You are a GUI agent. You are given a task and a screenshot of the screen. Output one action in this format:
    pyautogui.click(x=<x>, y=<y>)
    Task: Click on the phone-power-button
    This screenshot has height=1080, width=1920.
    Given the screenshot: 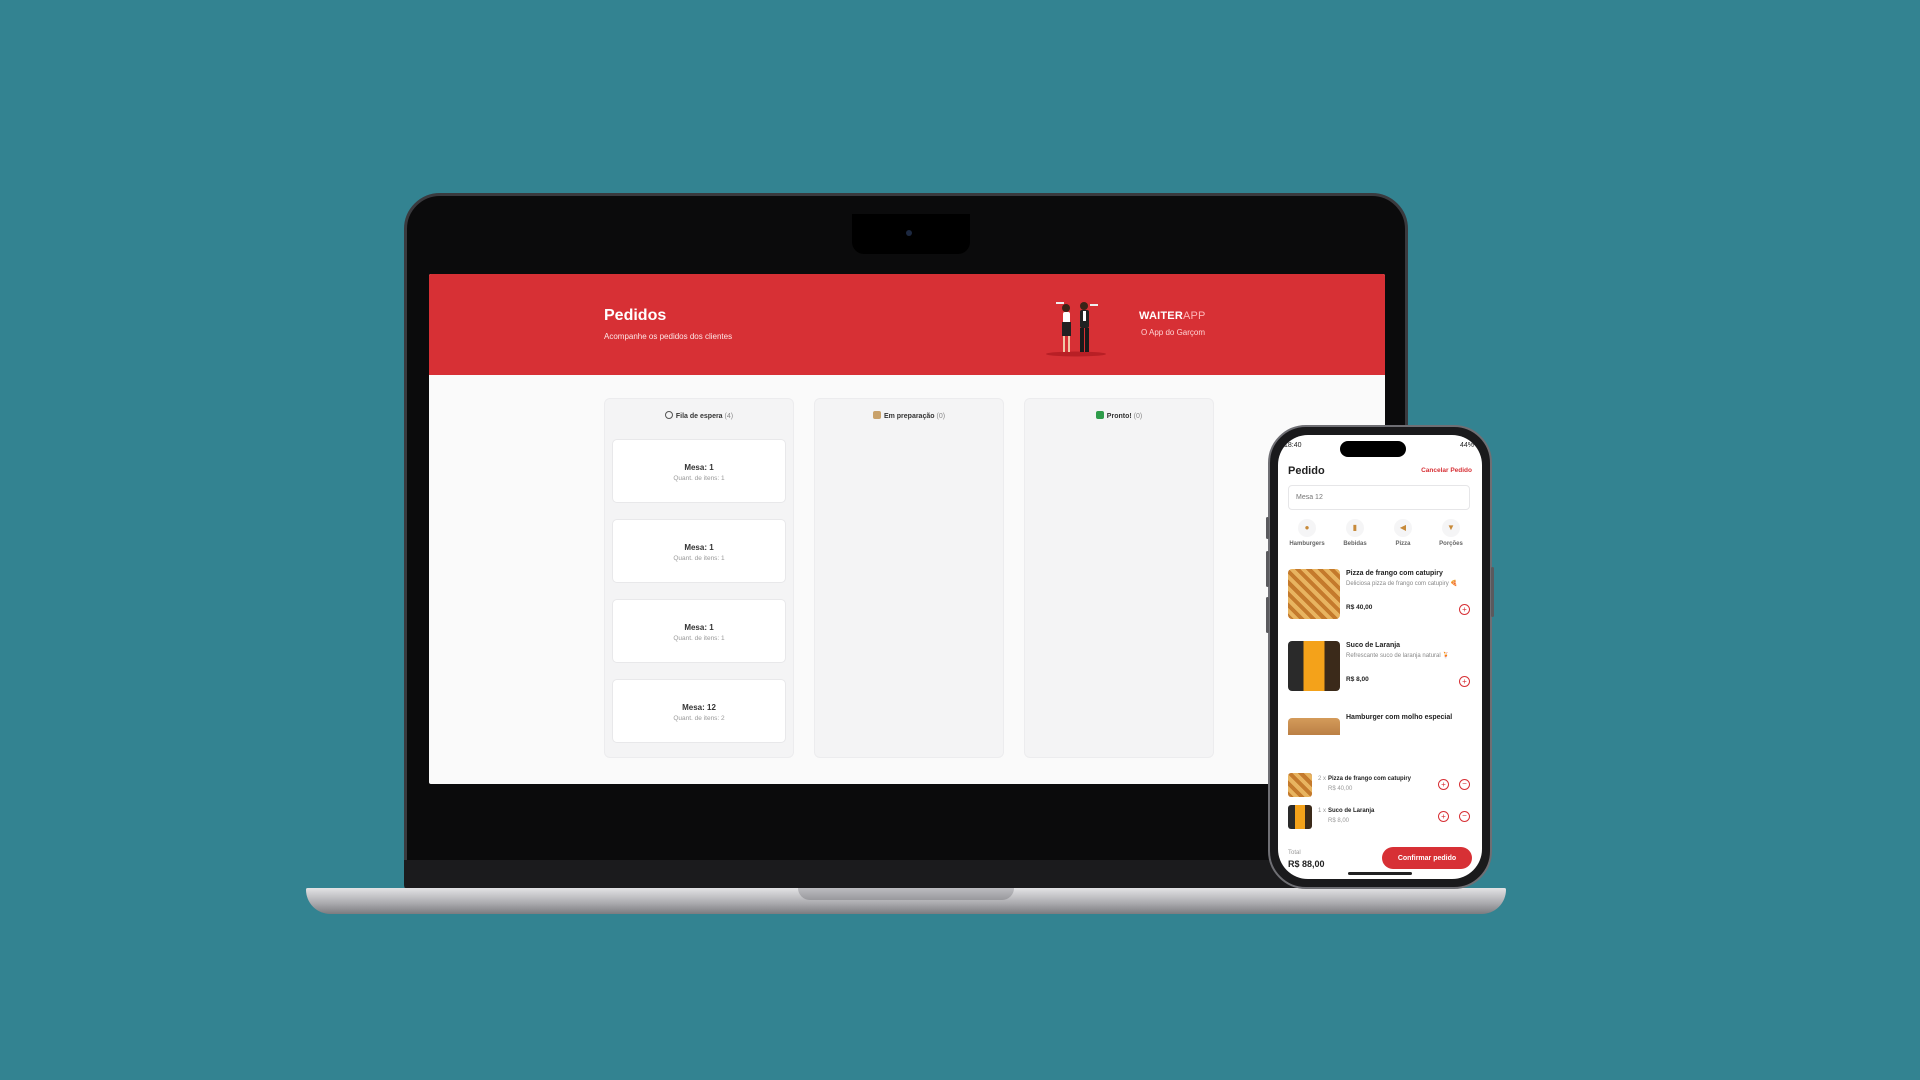 What is the action you would take?
    pyautogui.click(x=1492, y=592)
    